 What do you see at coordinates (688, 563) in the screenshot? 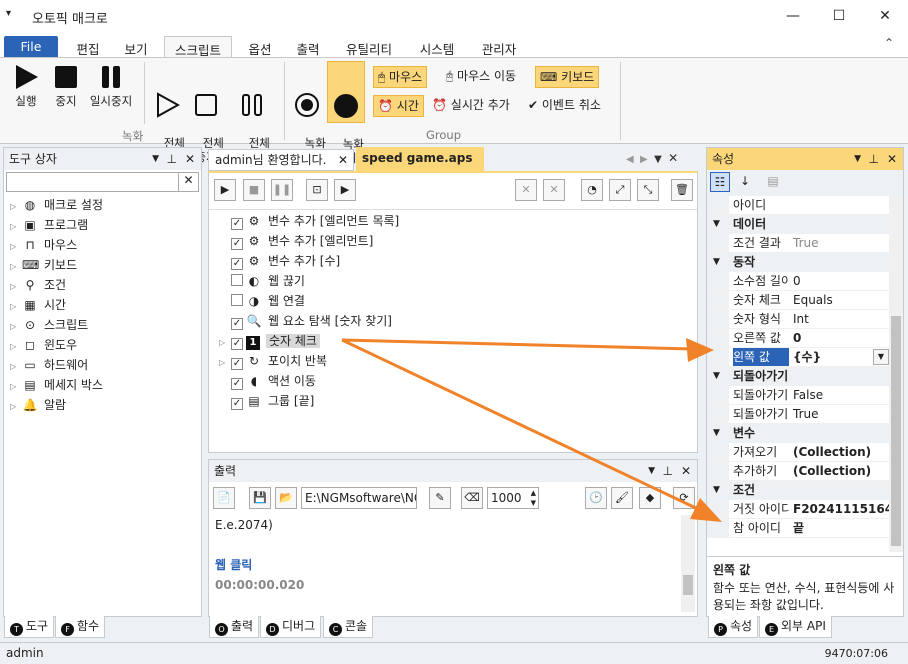
I see `output-scrollbar` at bounding box center [688, 563].